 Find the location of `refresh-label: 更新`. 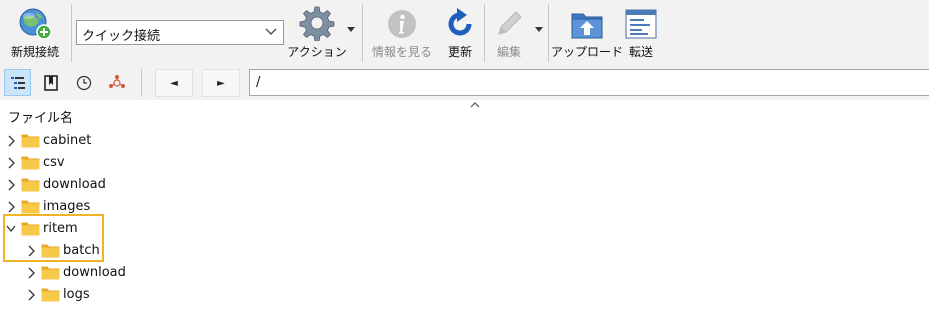

refresh-label: 更新 is located at coordinates (459, 52).